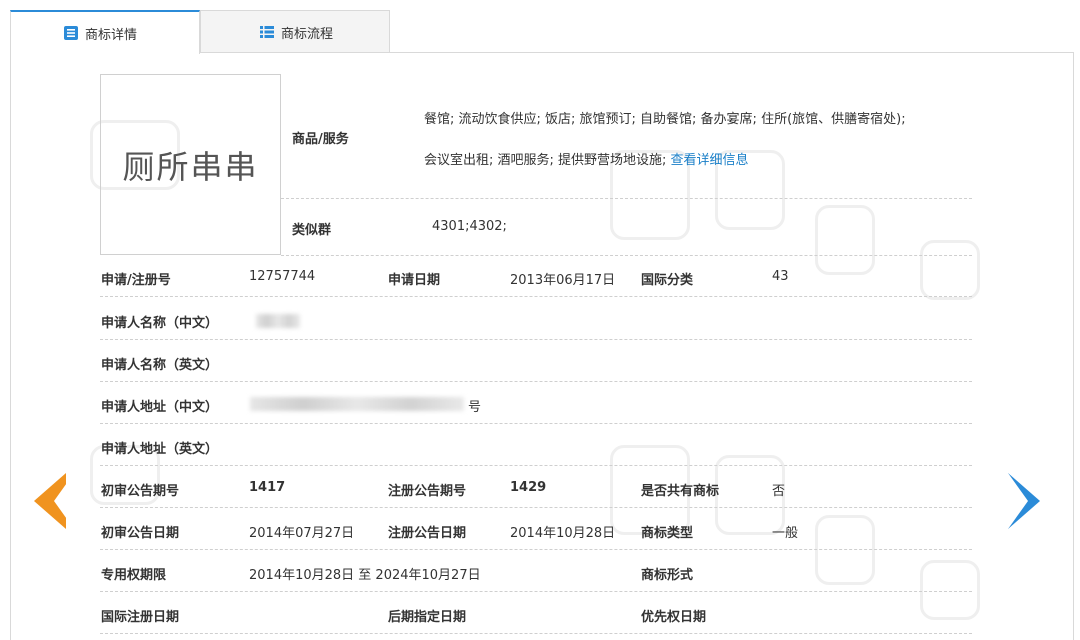 This screenshot has height=640, width=1080. What do you see at coordinates (267, 32) in the screenshot?
I see `grid-list-icon` at bounding box center [267, 32].